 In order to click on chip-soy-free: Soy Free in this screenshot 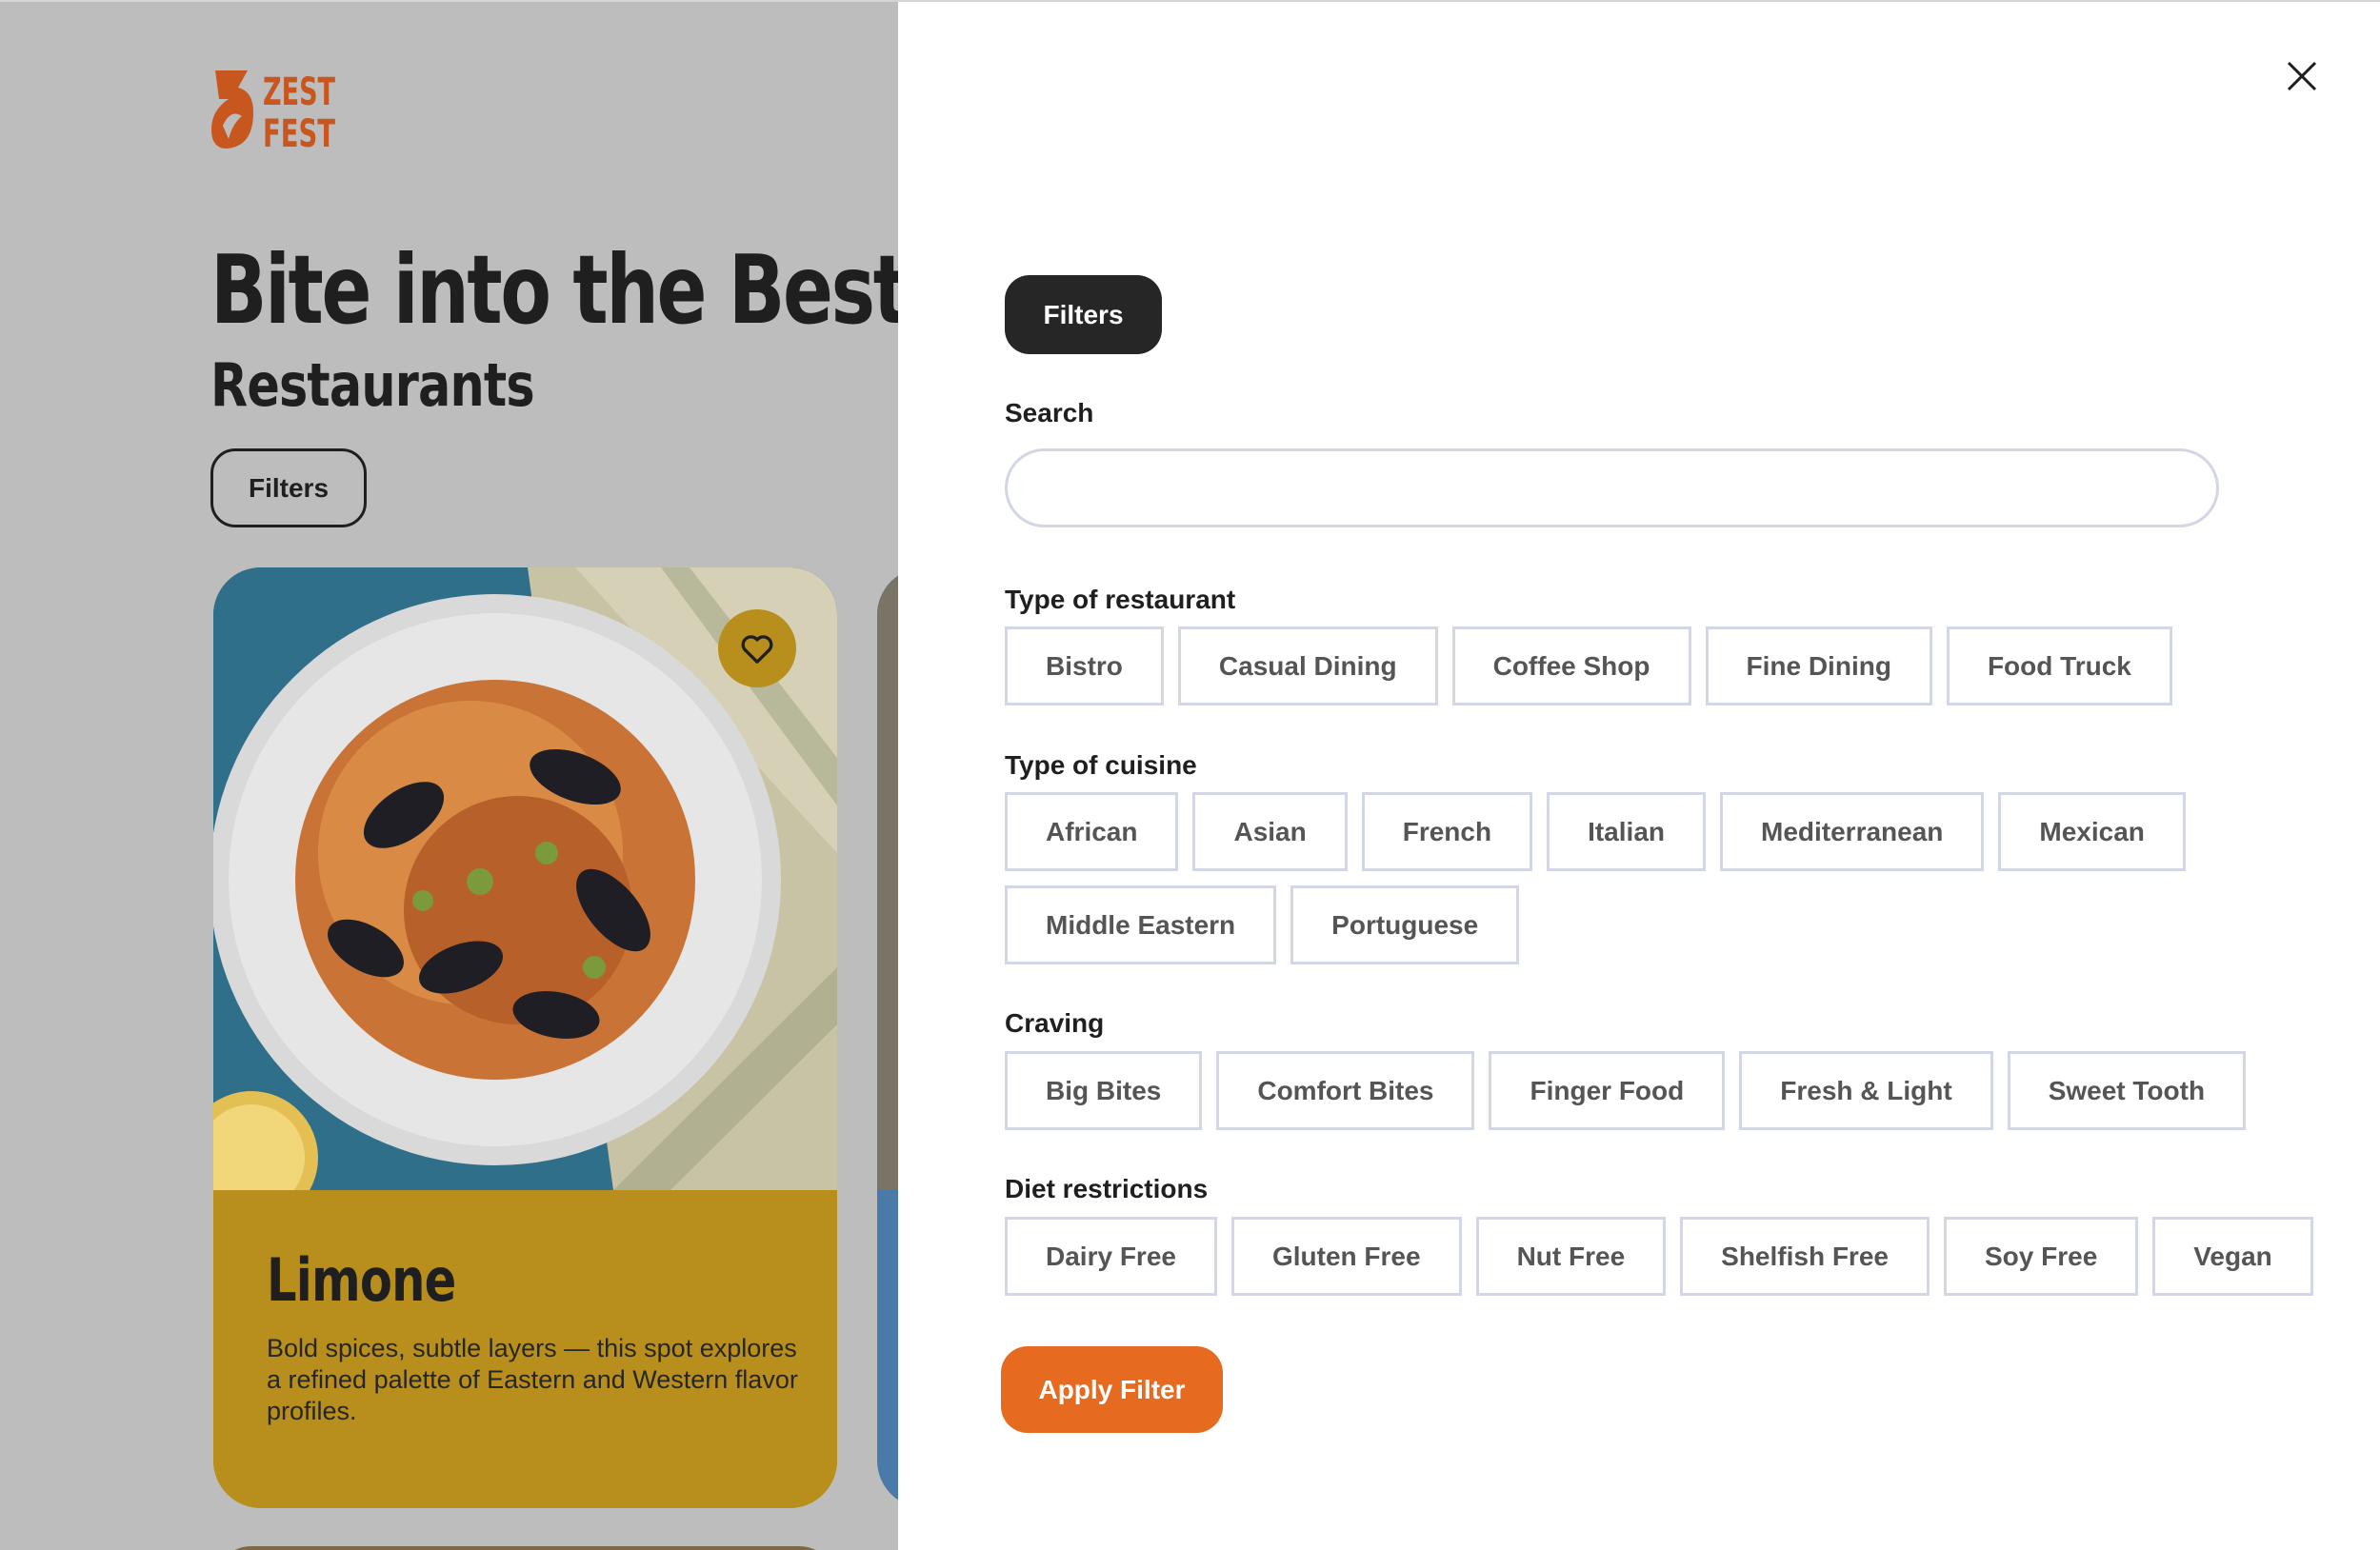, I will do `click(2041, 1256)`.